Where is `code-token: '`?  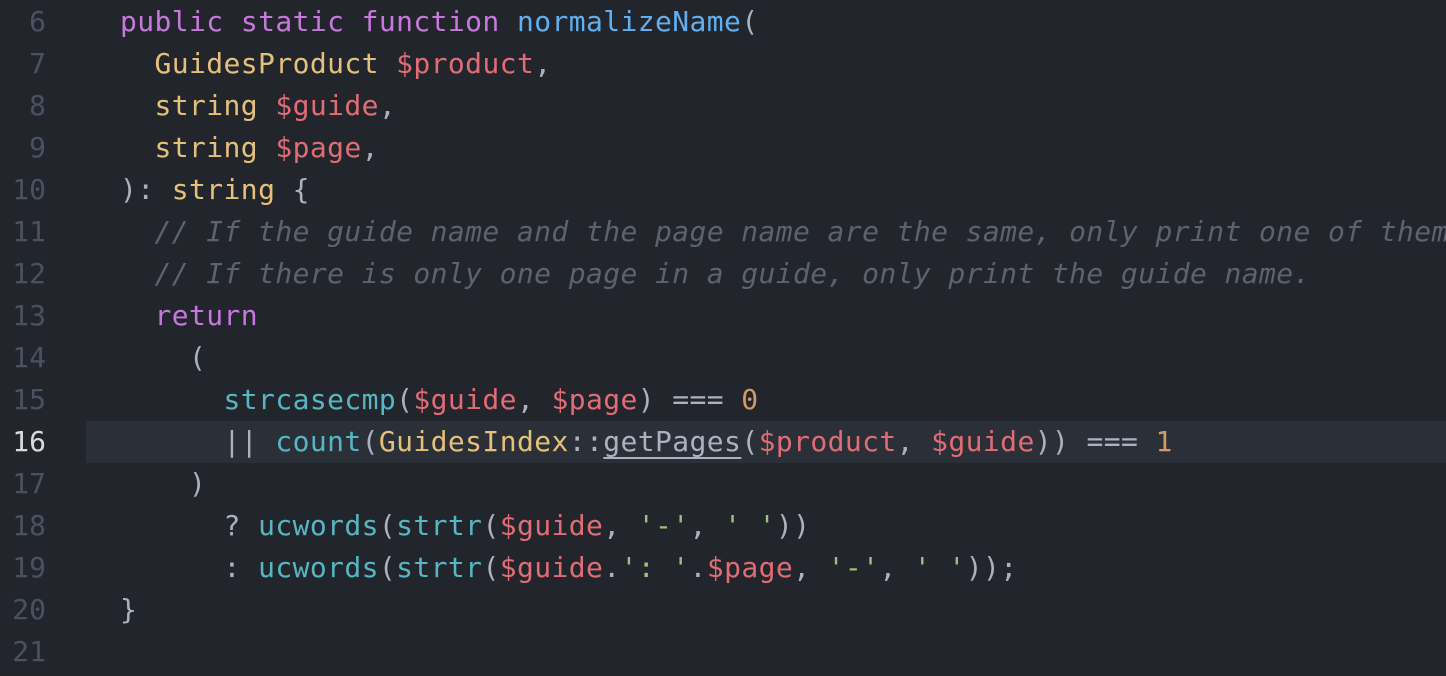
code-token: ' is located at coordinates (655, 567).